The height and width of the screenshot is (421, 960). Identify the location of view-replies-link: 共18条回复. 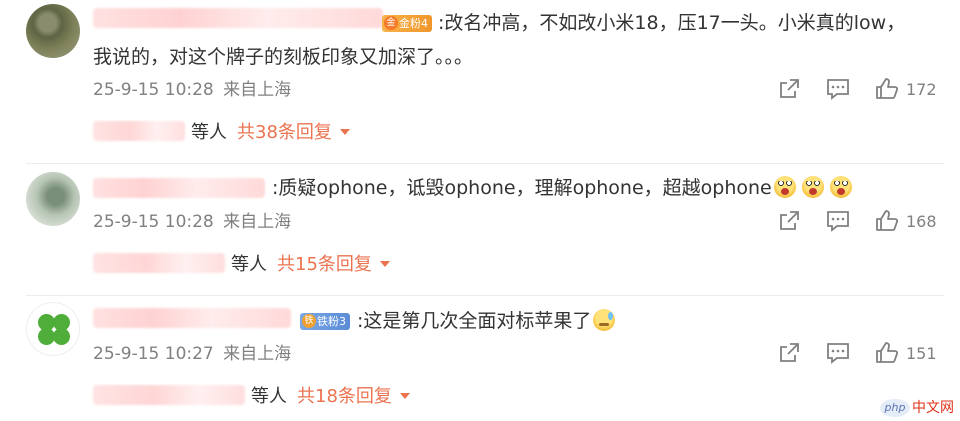
(344, 396).